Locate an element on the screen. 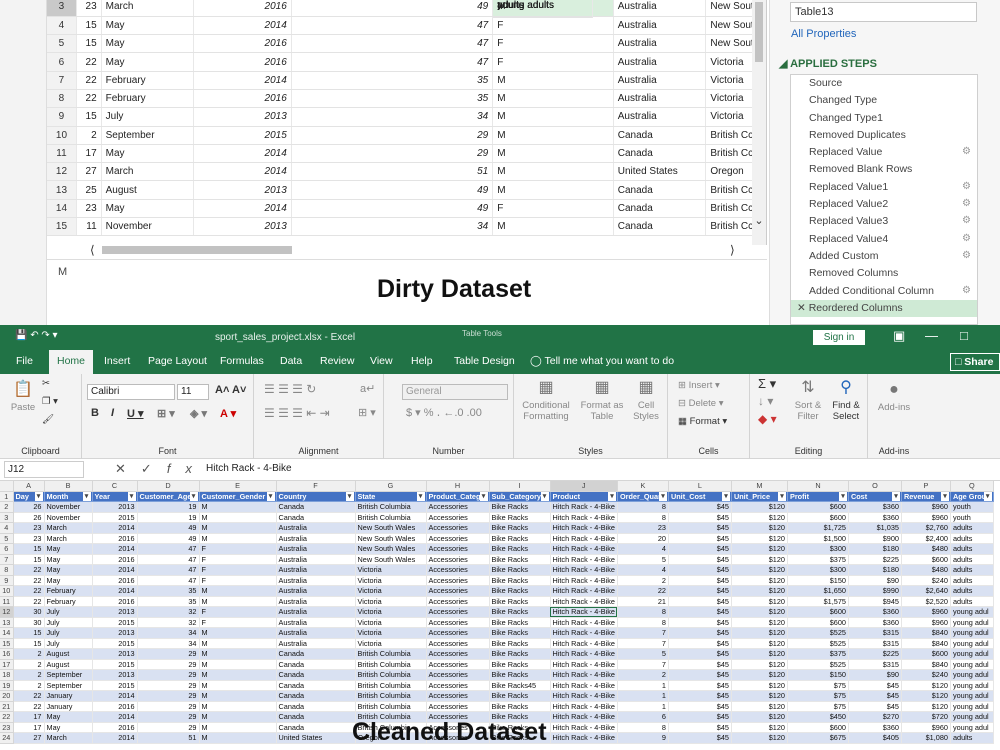 This screenshot has height=750, width=1000. cell-age-group: youth is located at coordinates (972, 507).